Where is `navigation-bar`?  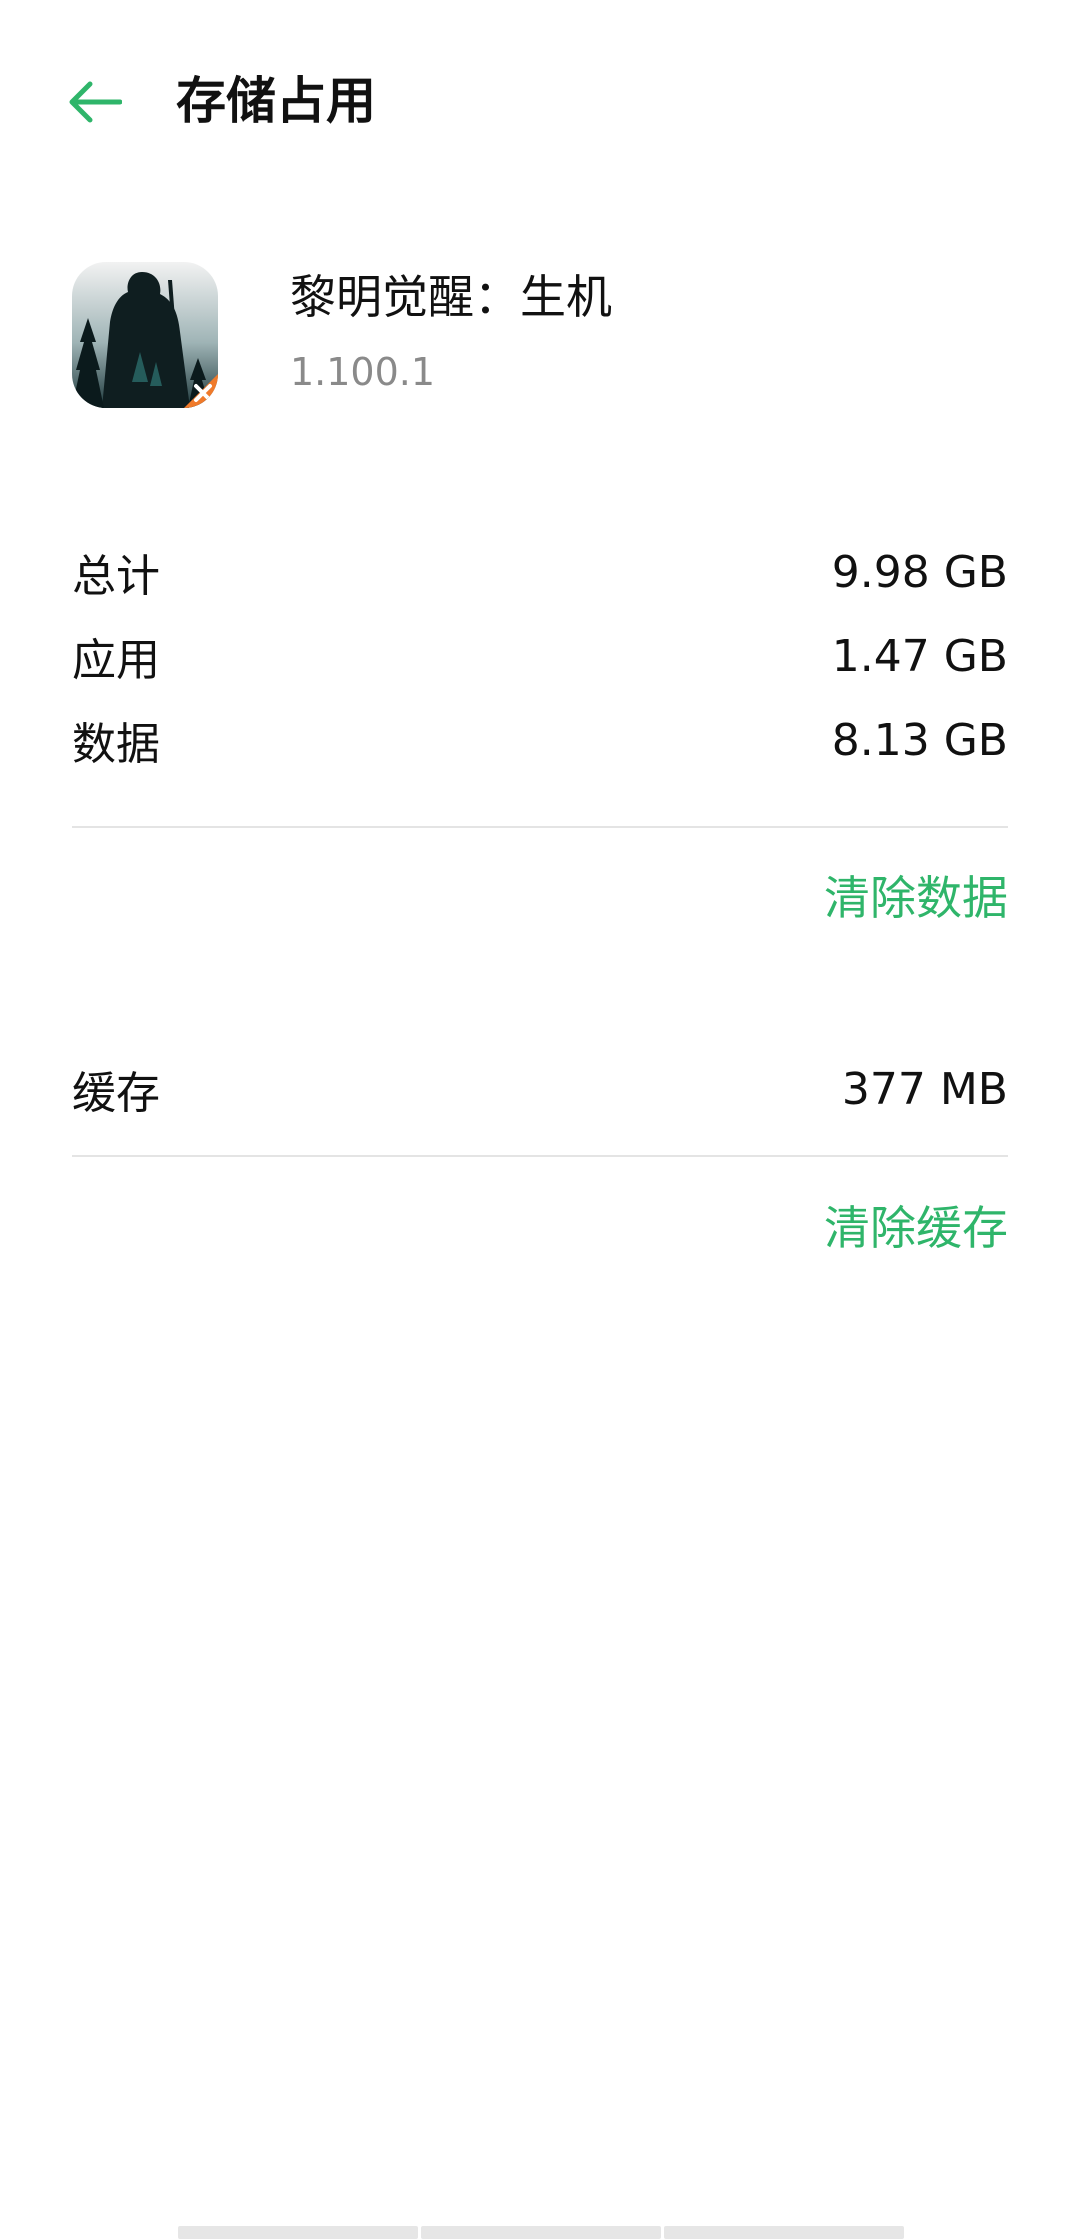 navigation-bar is located at coordinates (541, 2232).